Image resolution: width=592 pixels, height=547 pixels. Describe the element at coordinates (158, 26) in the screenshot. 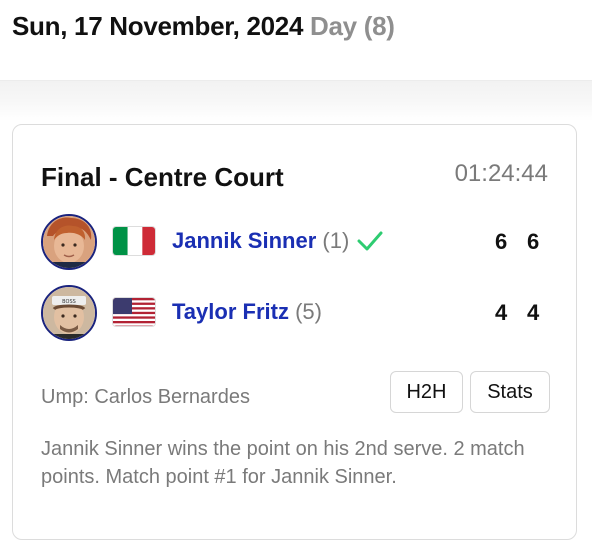

I see `date-text: Sun, 17 November, 2024` at that location.